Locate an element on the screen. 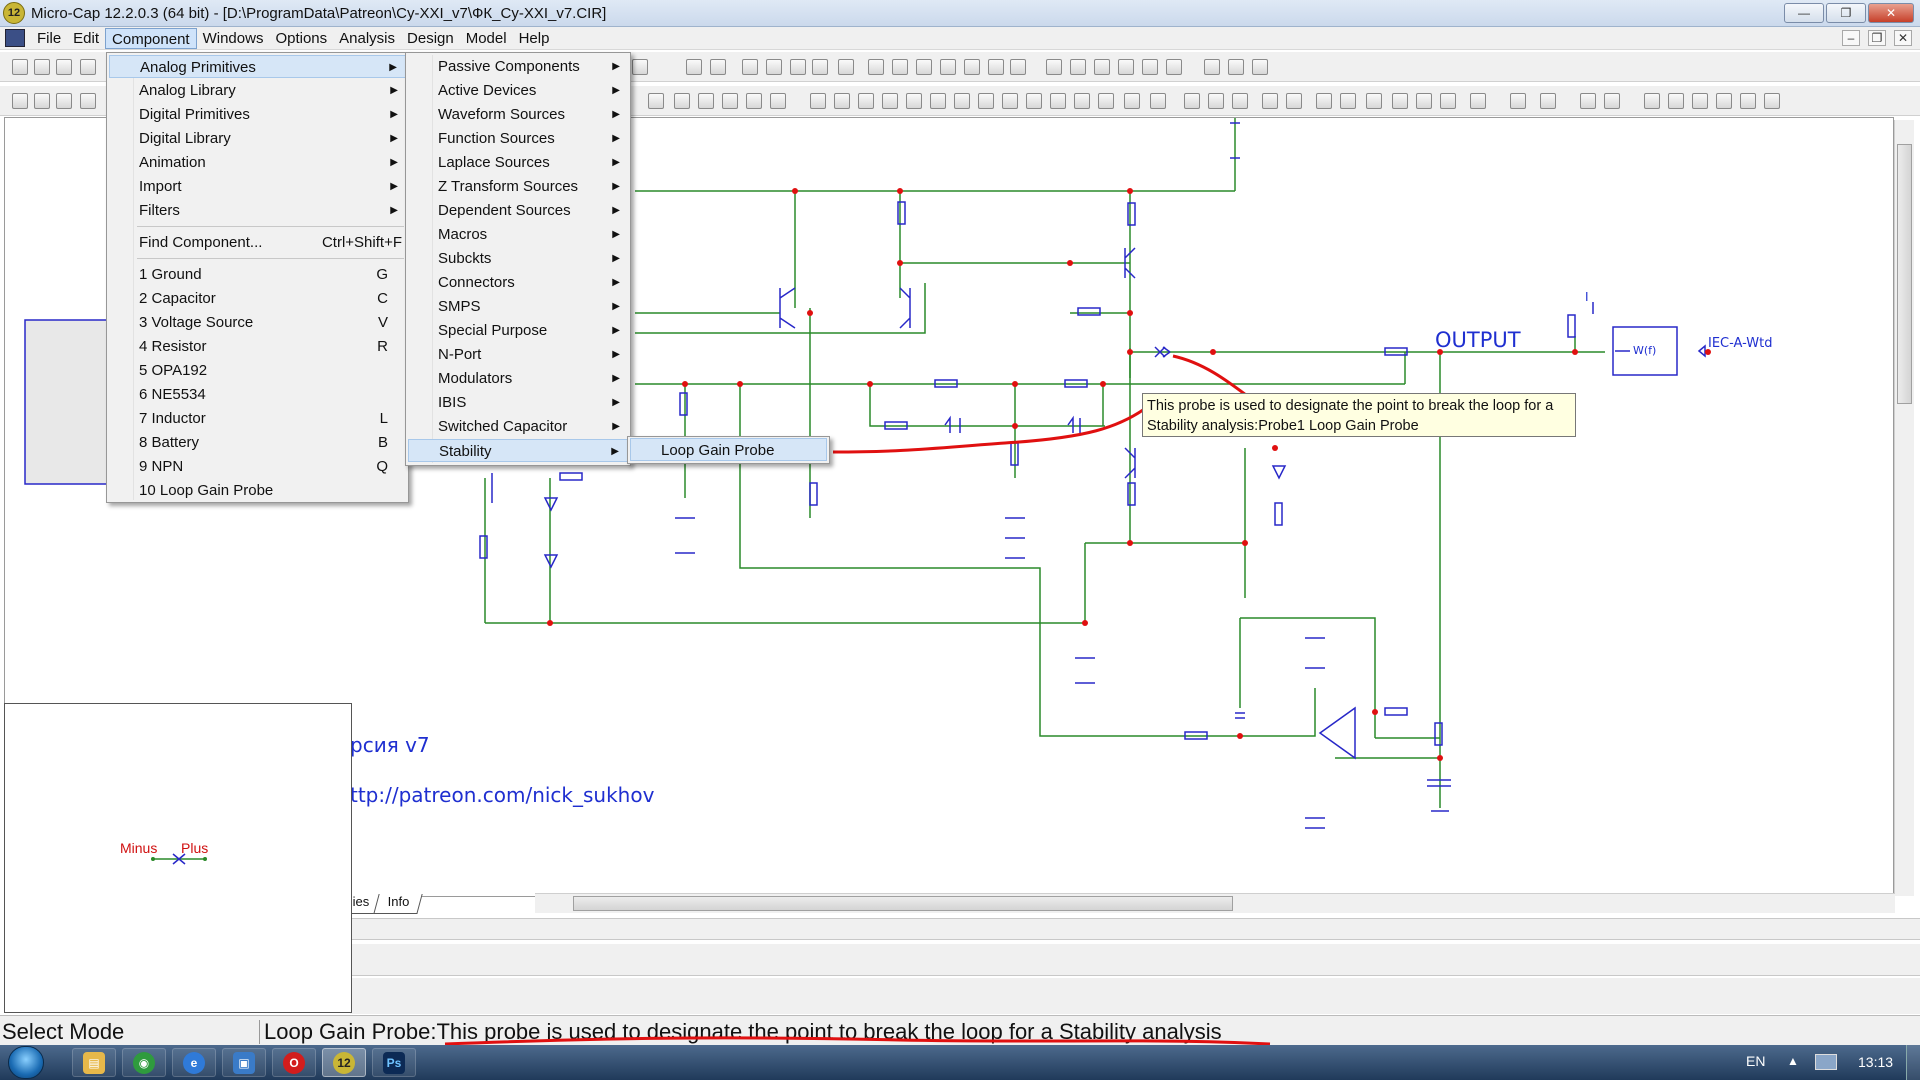 The image size is (1920, 1080). mdi-restore-button: ❐ is located at coordinates (1877, 38).